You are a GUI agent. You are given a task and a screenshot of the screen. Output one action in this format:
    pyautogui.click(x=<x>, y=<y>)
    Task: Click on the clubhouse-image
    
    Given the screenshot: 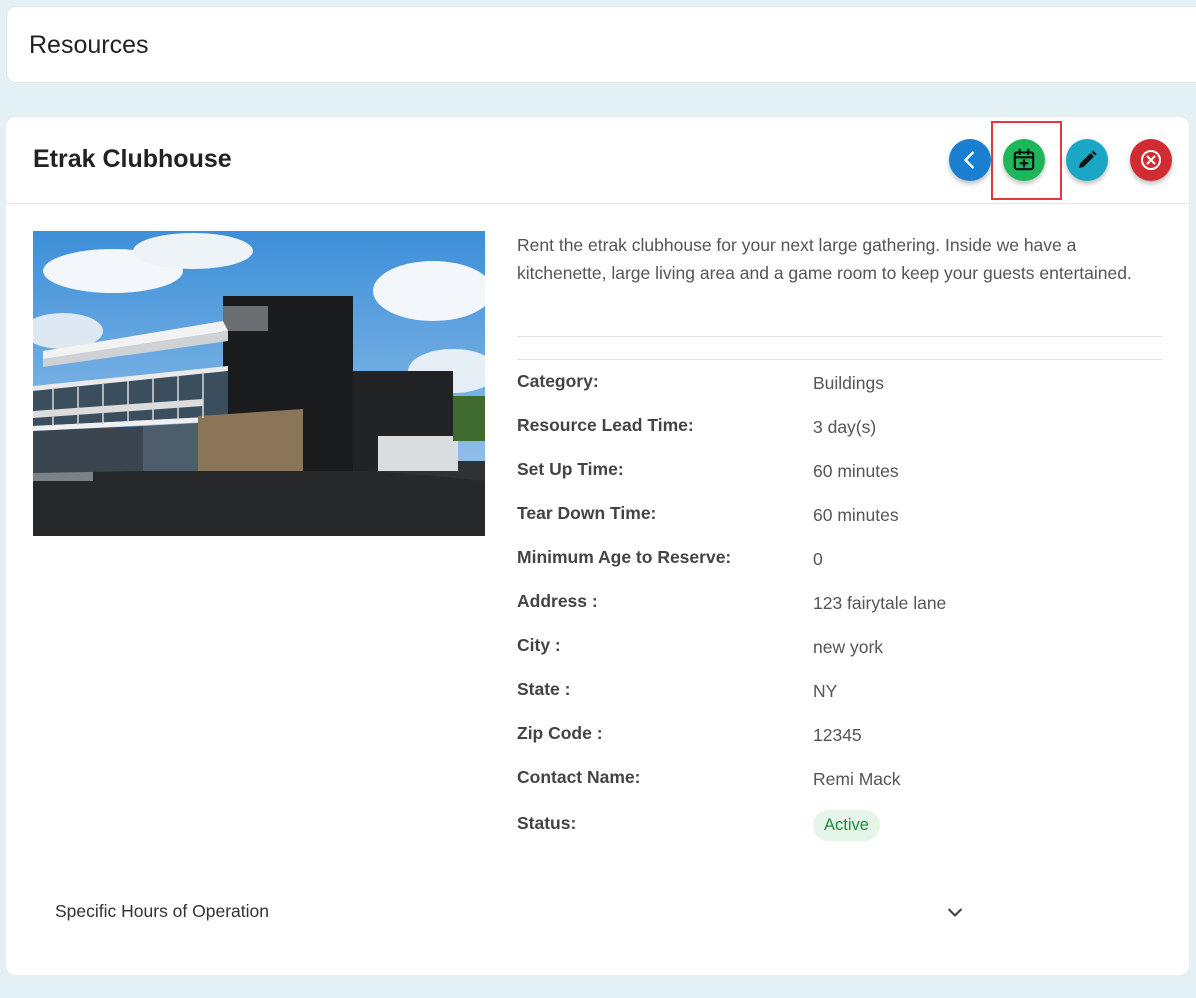 What is the action you would take?
    pyautogui.click(x=259, y=383)
    